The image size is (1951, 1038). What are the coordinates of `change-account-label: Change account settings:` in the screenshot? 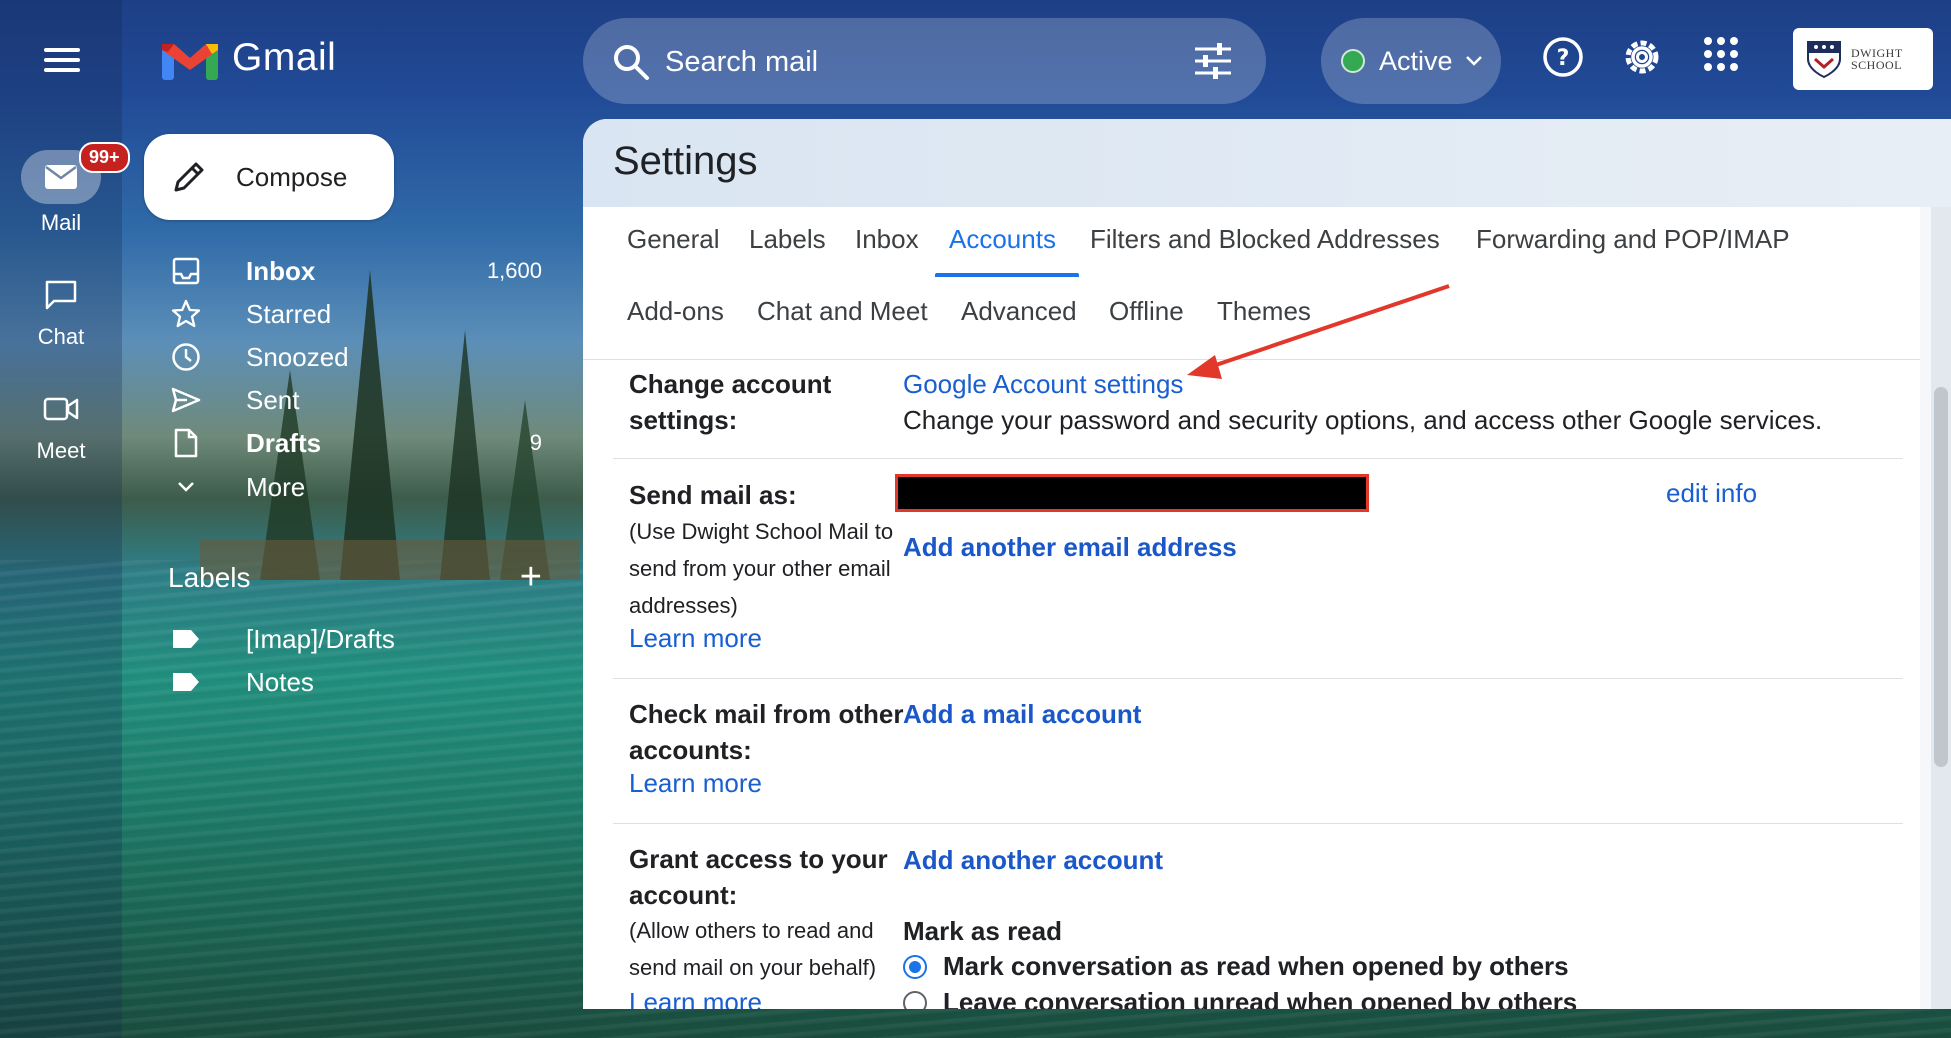 It's located at (730, 402).